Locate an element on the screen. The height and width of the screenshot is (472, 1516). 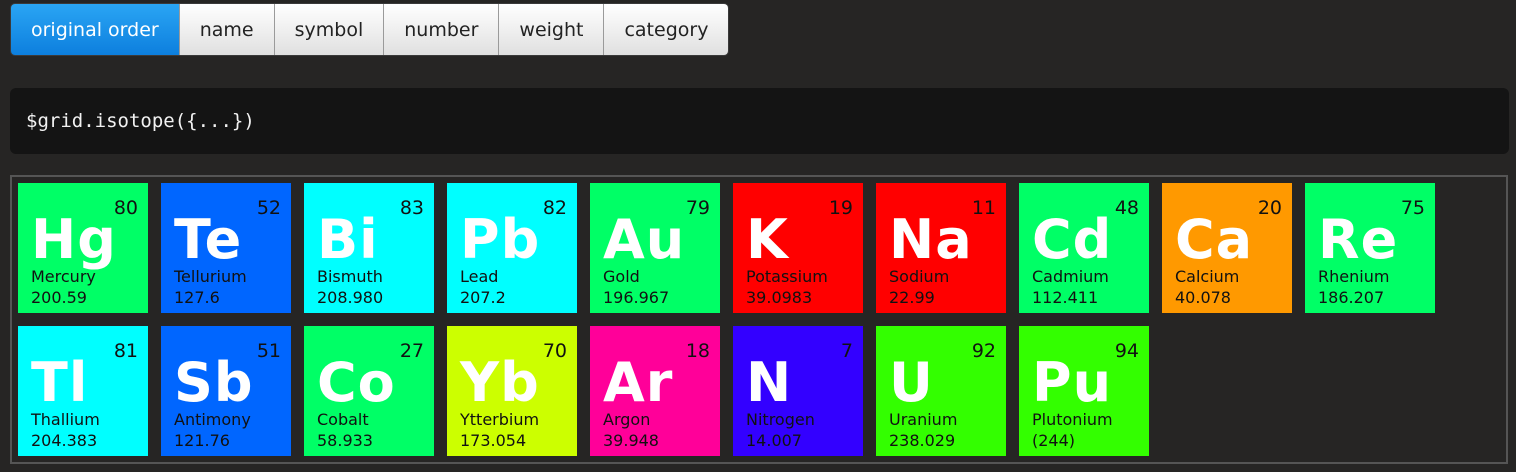
element-number: 48 is located at coordinates (1126, 208).